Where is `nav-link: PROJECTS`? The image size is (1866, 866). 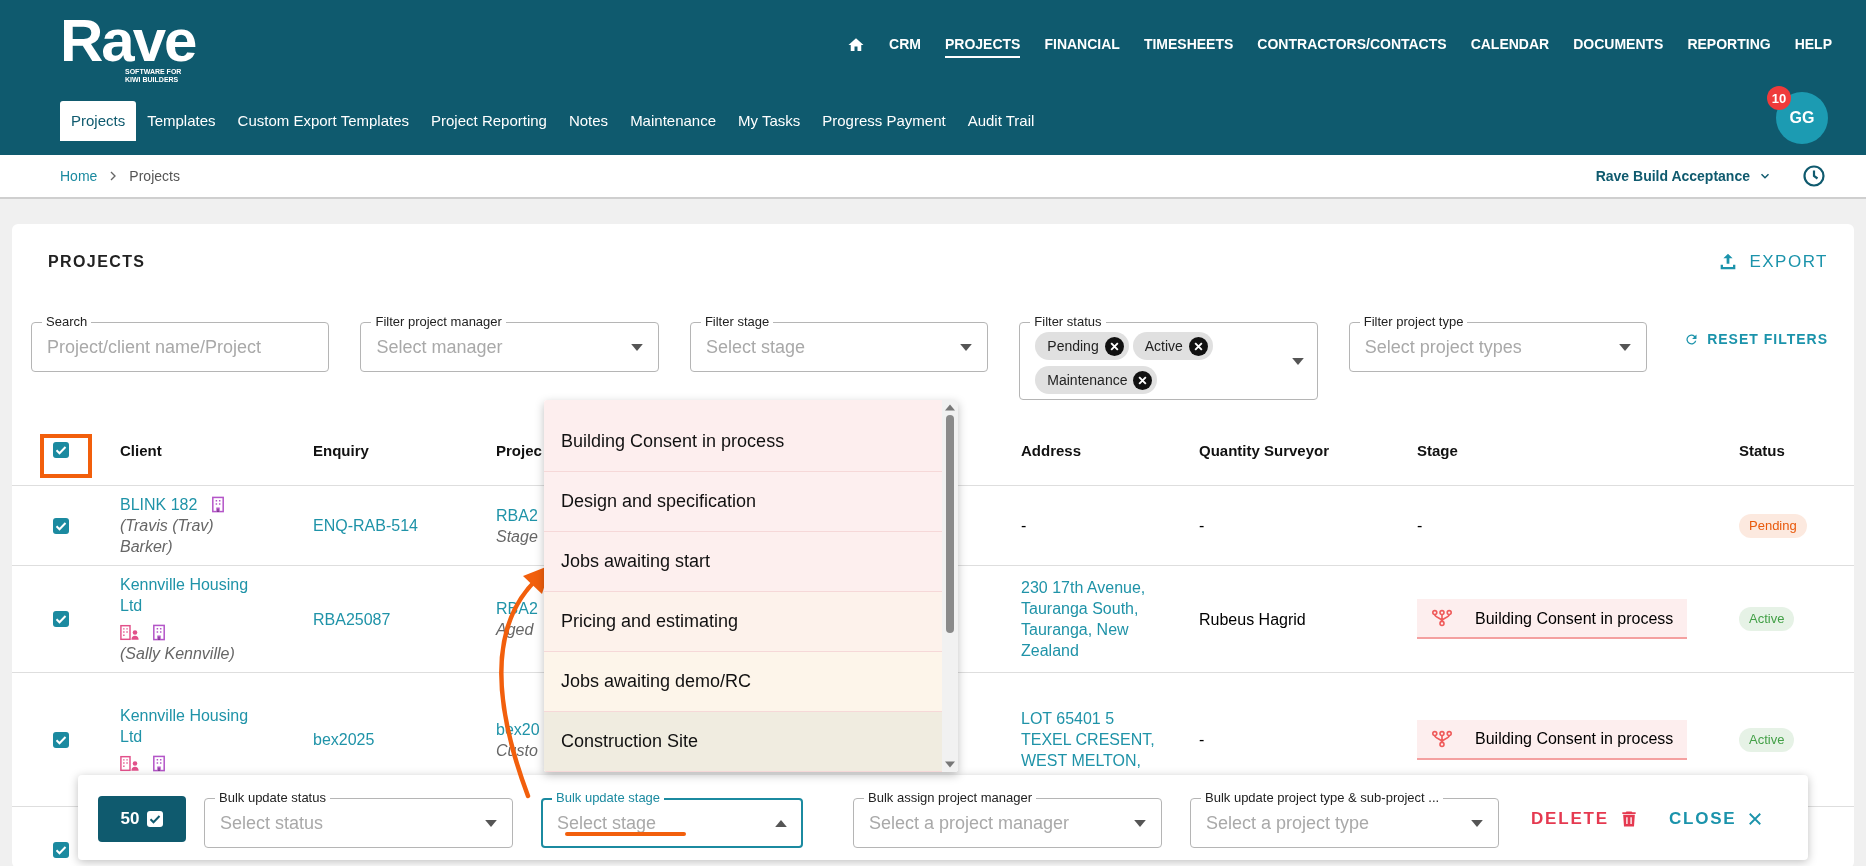 nav-link: PROJECTS is located at coordinates (983, 45).